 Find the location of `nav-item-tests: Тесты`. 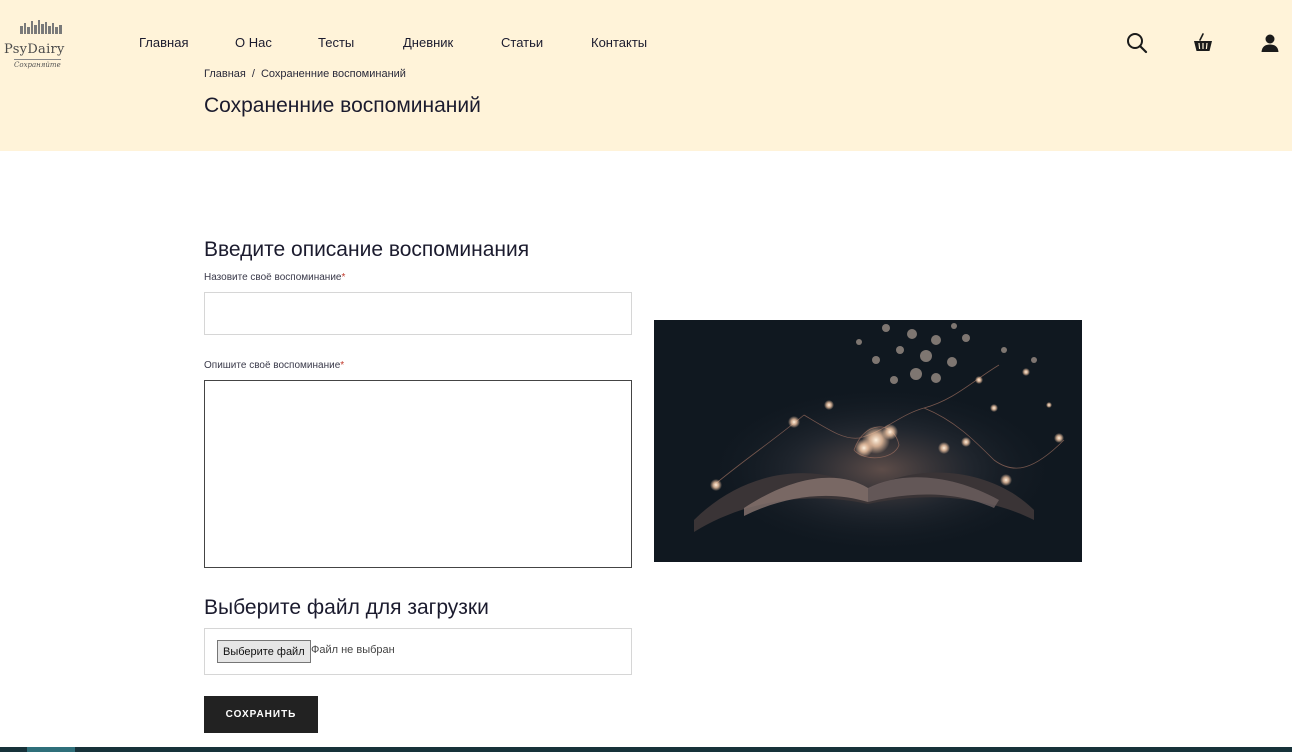

nav-item-tests: Тесты is located at coordinates (336, 42).